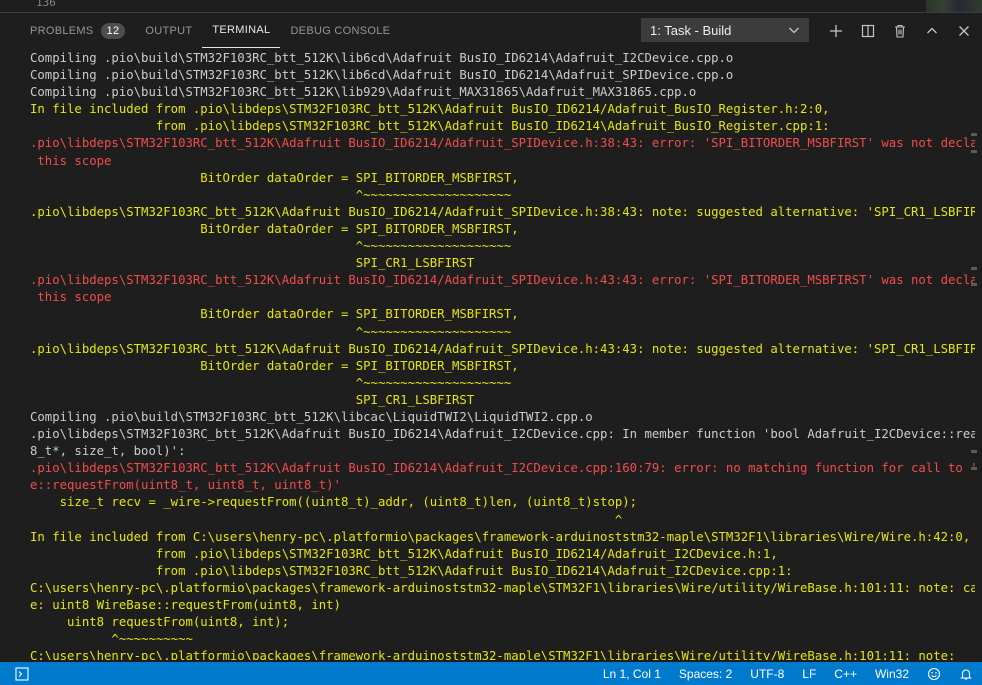 The width and height of the screenshot is (982, 685). I want to click on terminal-select: 1: Task - Build, so click(725, 30).